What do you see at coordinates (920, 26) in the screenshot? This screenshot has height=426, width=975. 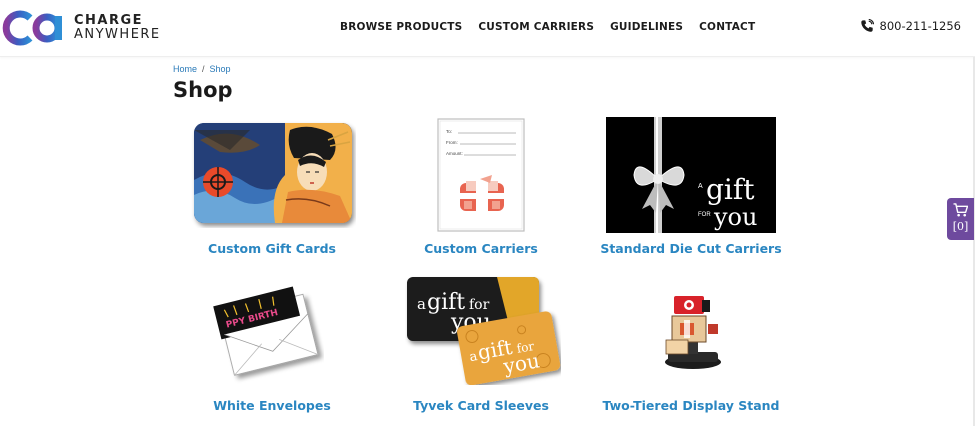 I see `phone-number: 800-211-1256` at bounding box center [920, 26].